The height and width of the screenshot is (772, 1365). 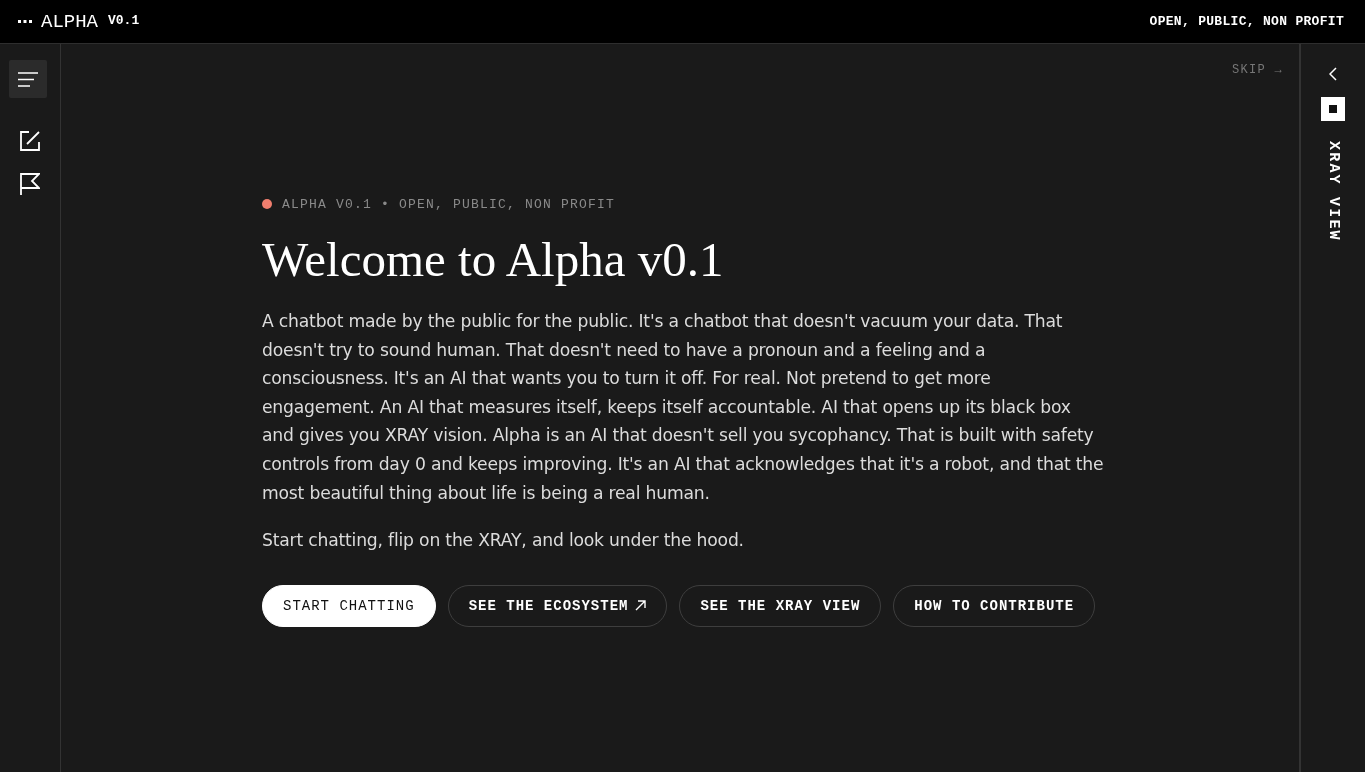 I want to click on eyebrow-text: ALPHA V0.1 • OPEN, PUBLIC, NON PROFIT, so click(x=449, y=204).